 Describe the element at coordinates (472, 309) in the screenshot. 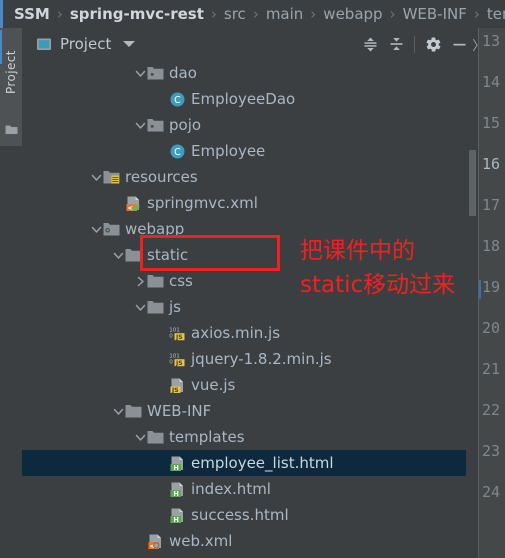

I see `tree-scrollbar-track` at that location.